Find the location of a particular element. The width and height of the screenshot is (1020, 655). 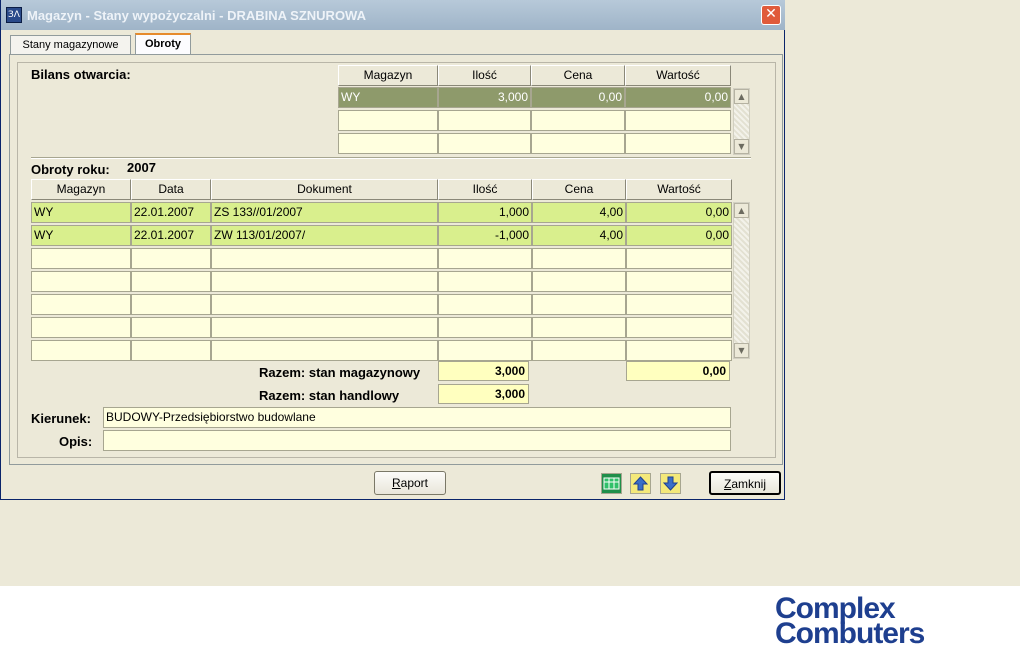

turn-header-dokument: Dokument is located at coordinates (324, 189).